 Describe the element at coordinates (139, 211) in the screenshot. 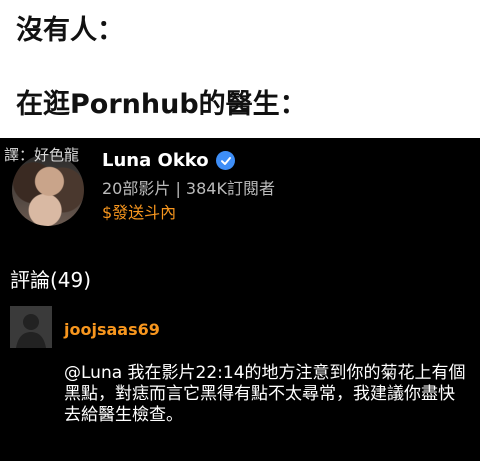

I see `send-tip-link: $發送斗內` at that location.